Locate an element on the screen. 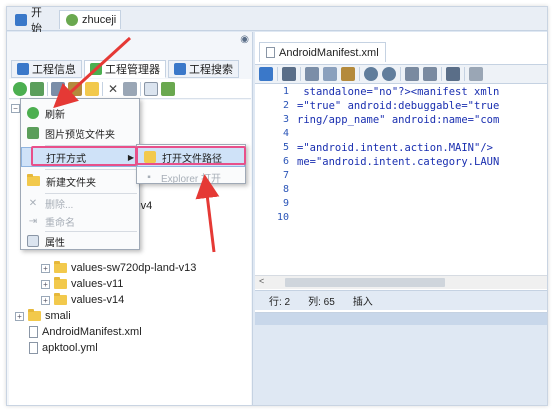 Image resolution: width=554 pixels, height=412 pixels. tab-project-info-label: 工程信息 is located at coordinates (54, 70).